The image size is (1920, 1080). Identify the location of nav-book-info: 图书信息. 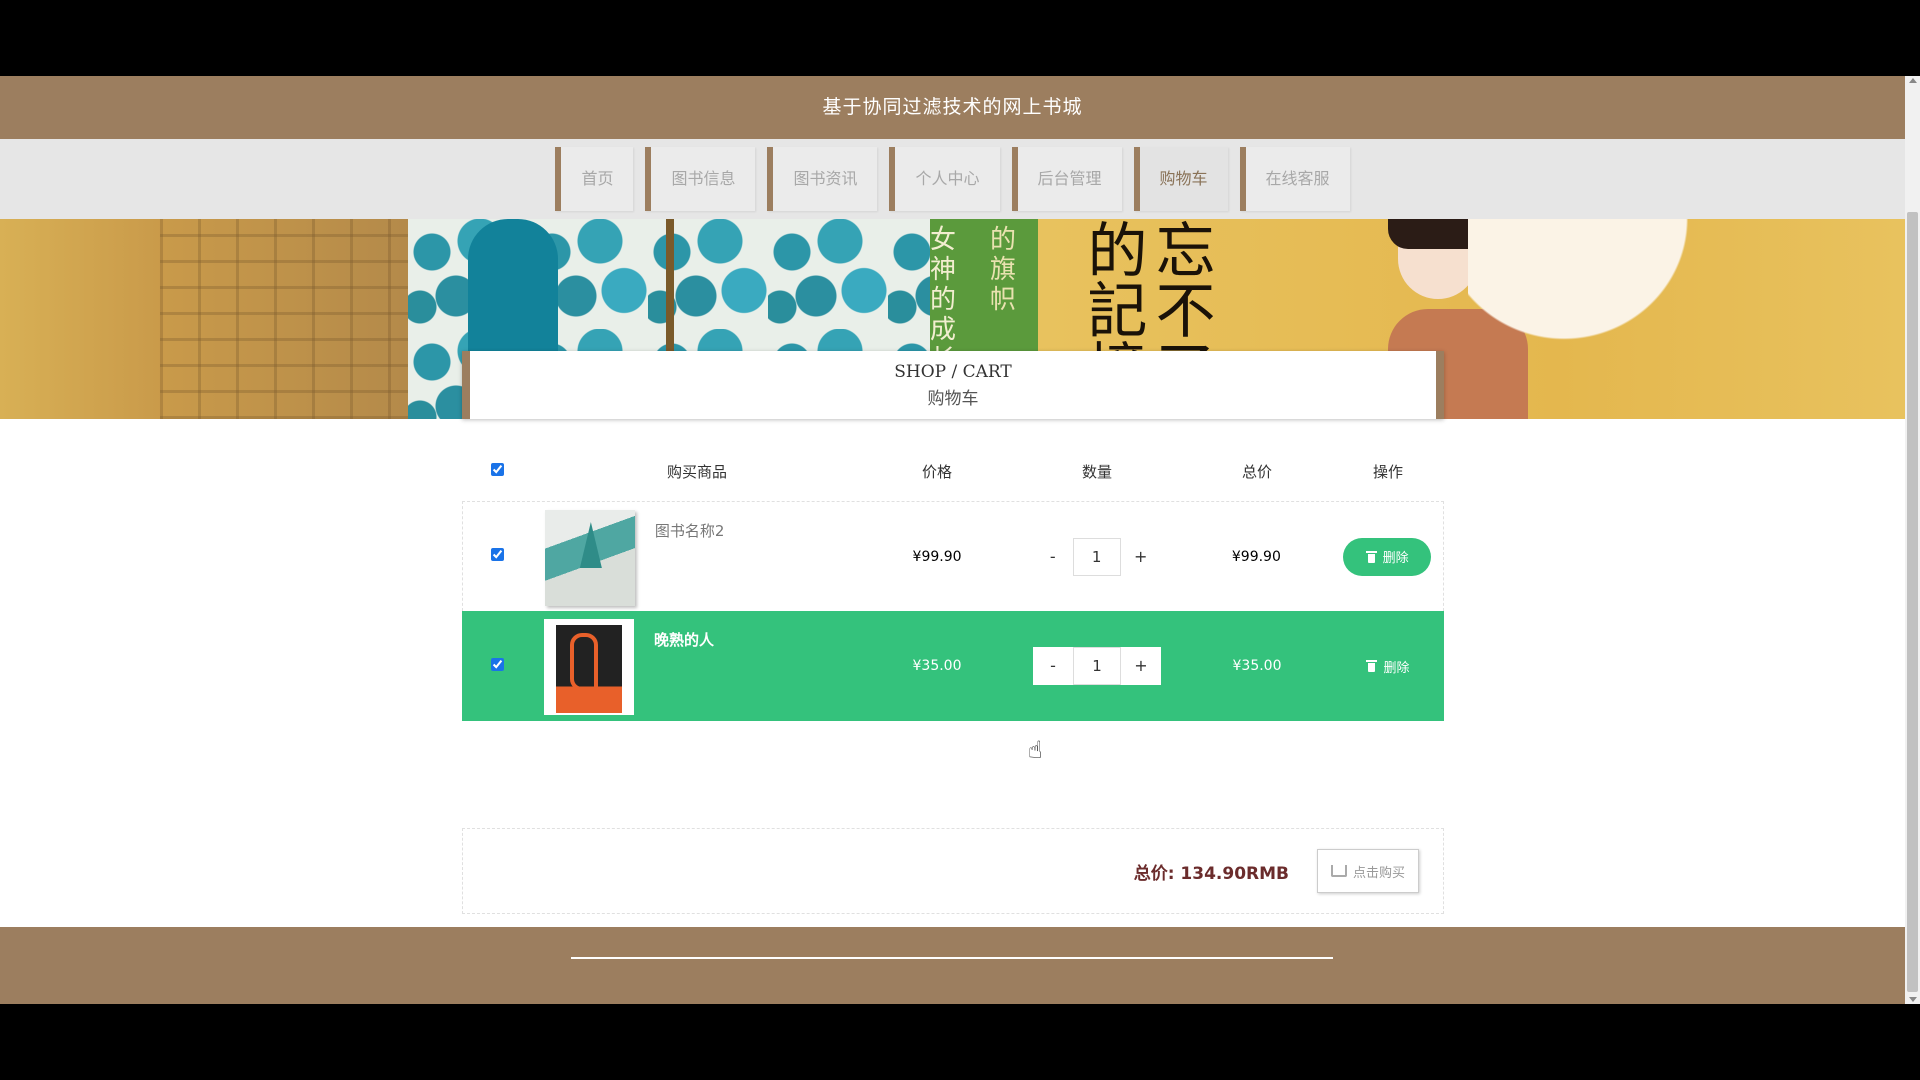
(700, 179).